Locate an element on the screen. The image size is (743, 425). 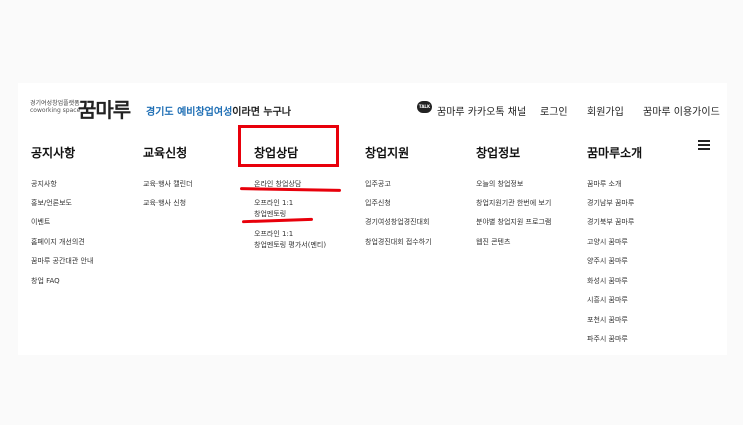
submenu-item: 파주시 꿈마루 is located at coordinates (607, 339).